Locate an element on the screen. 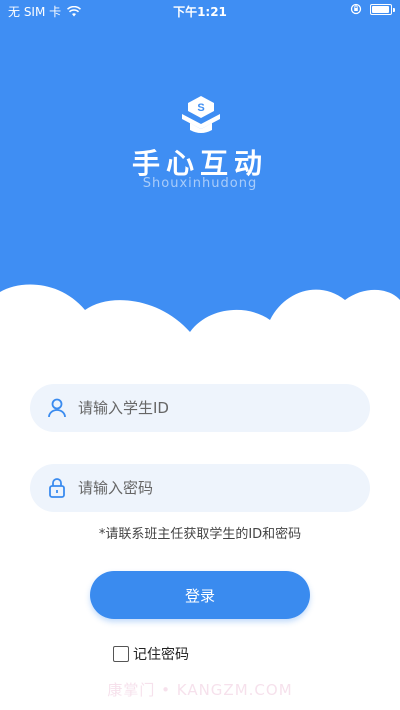 This screenshot has width=400, height=710. remember-password-checkbox is located at coordinates (121, 654).